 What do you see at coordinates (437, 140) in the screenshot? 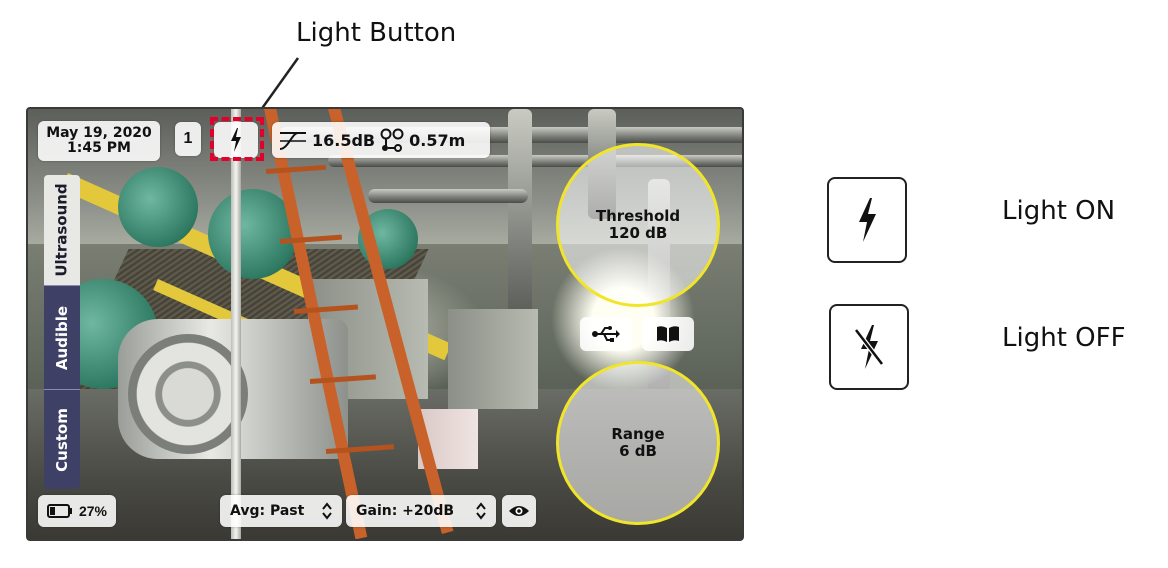
I see `distance-value: 0.57m` at bounding box center [437, 140].